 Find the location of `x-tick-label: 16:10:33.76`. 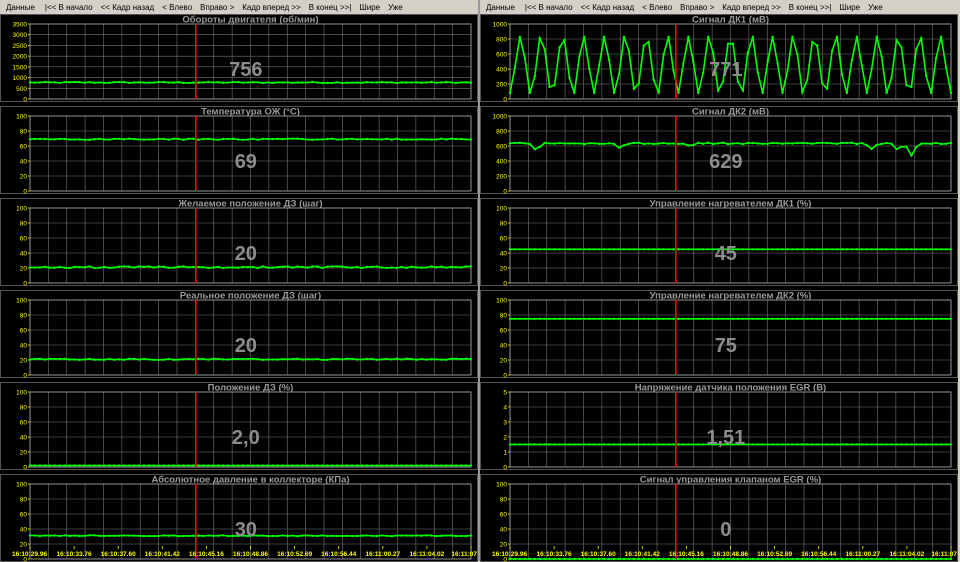

x-tick-label: 16:10:33.76 is located at coordinates (554, 554).